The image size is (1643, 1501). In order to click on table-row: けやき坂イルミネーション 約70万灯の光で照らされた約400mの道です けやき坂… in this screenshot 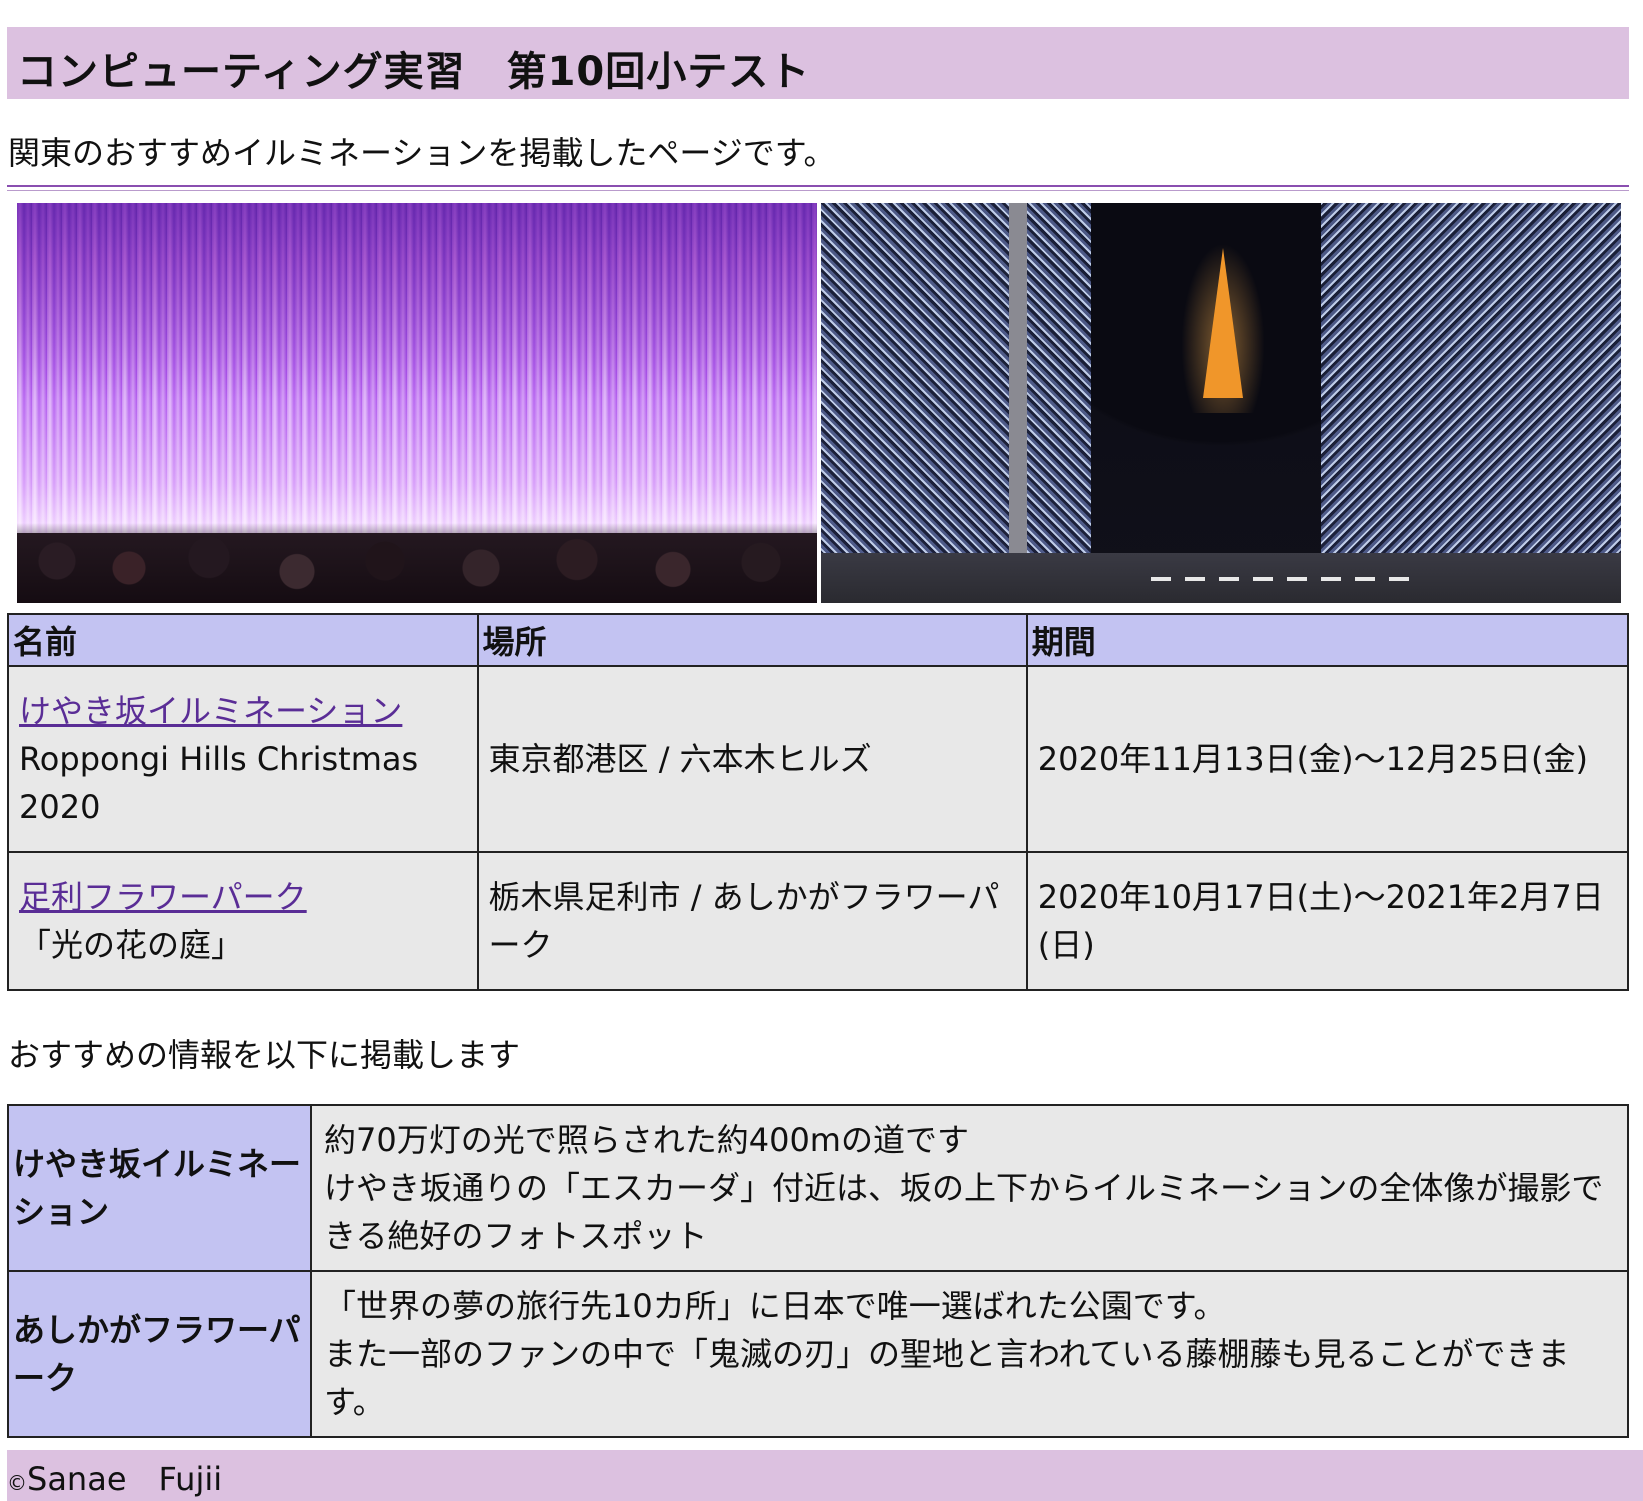, I will do `click(818, 1188)`.